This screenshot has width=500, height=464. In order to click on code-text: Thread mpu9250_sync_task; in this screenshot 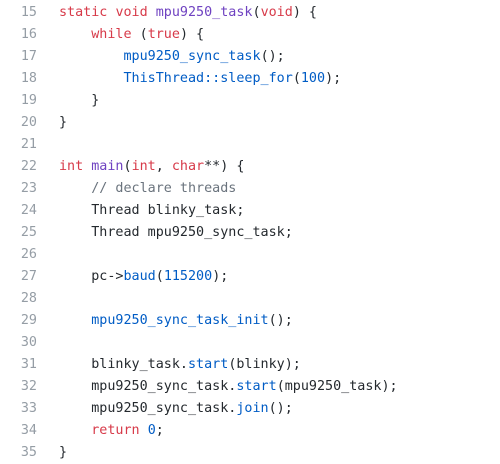, I will do `click(176, 233)`.